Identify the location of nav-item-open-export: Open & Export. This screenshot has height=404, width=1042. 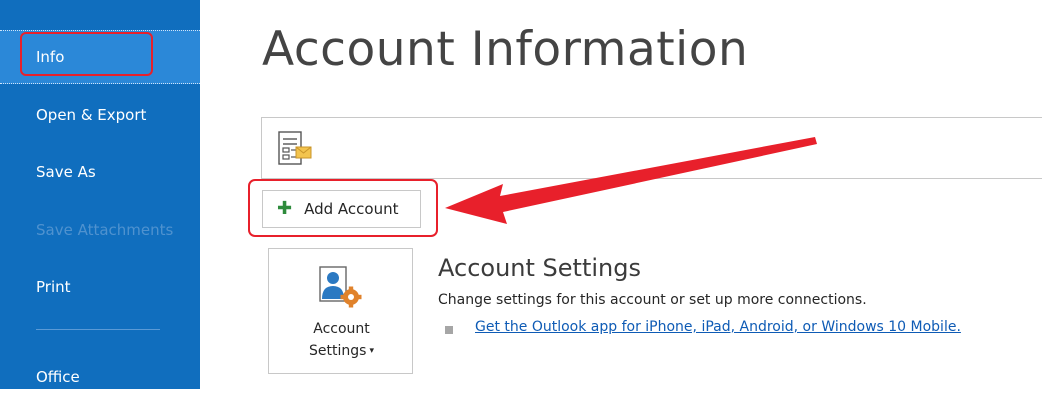
(100, 115).